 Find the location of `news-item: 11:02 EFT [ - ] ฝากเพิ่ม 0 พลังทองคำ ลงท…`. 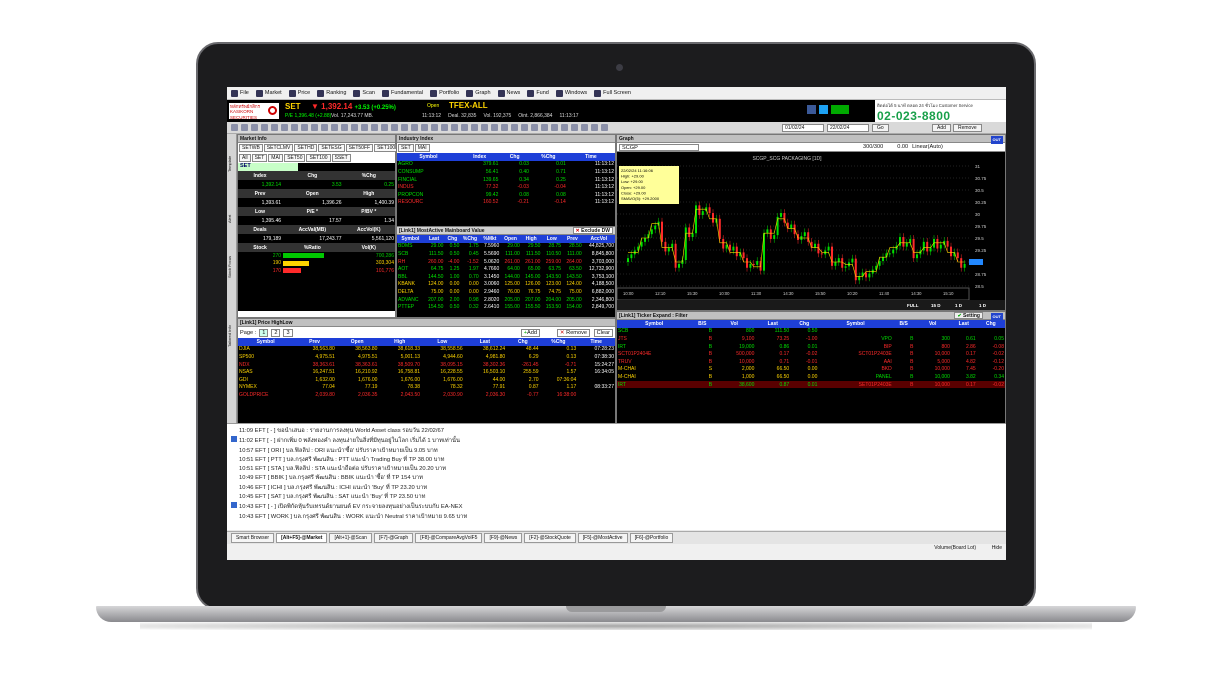

news-item: 11:02 EFT [ - ] ฝากเพิ่ม 0 พลังทองคำ ลงท… is located at coordinates (349, 441).